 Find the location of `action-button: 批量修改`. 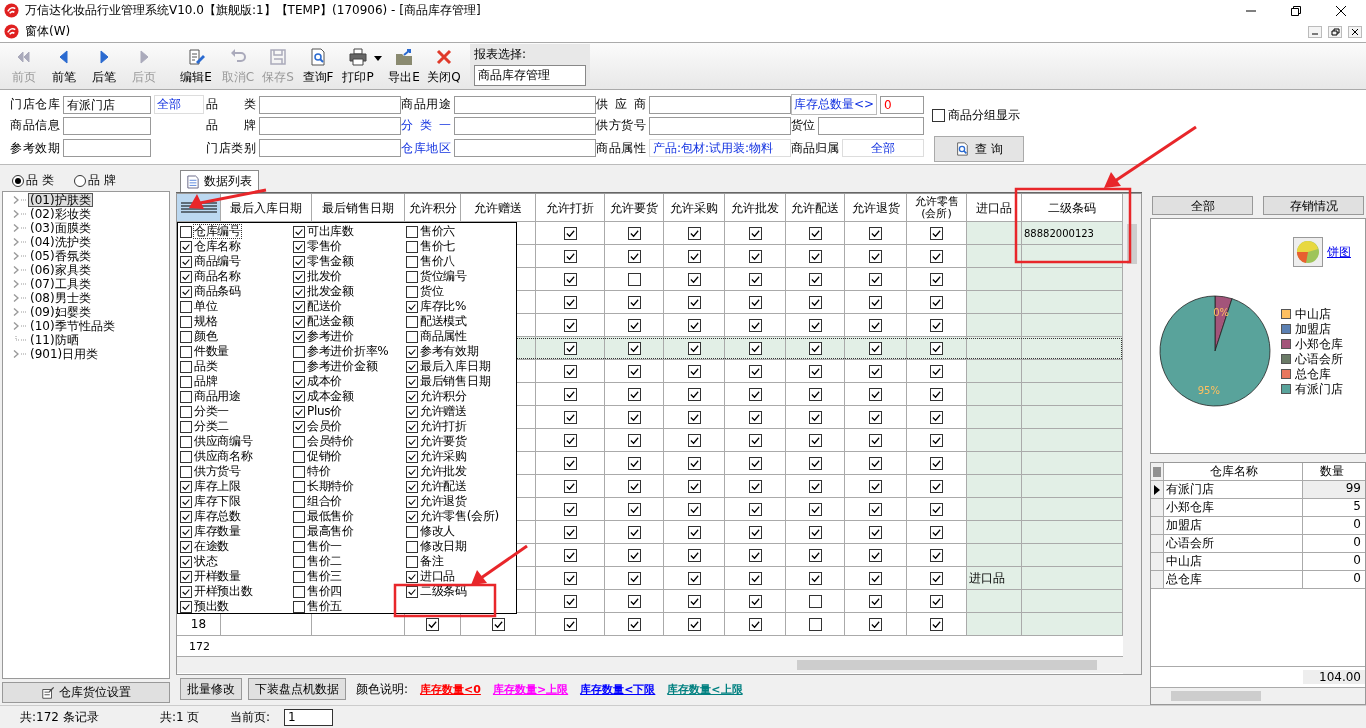

action-button: 批量修改 is located at coordinates (211, 689).